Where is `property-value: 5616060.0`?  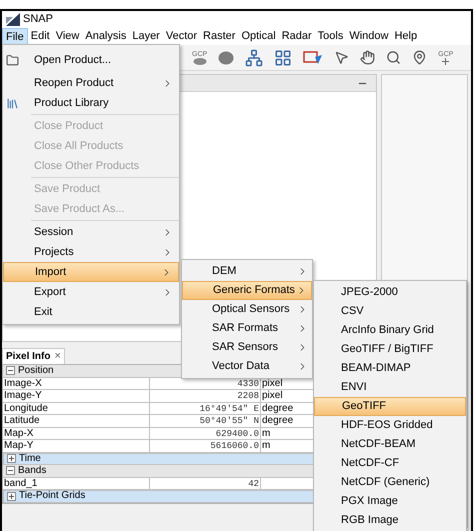 property-value: 5616060.0 is located at coordinates (205, 446).